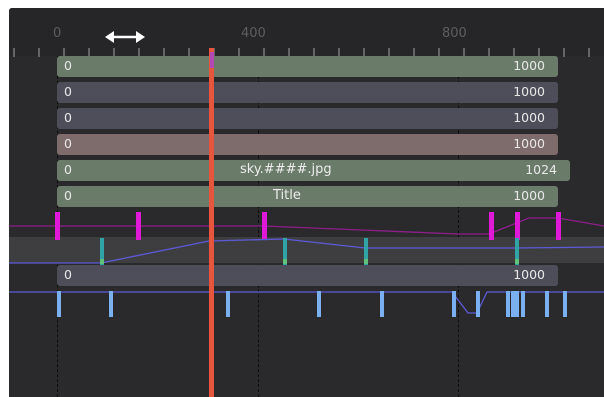  Describe the element at coordinates (306, 251) in the screenshot. I see `animation-curve-blue` at that location.